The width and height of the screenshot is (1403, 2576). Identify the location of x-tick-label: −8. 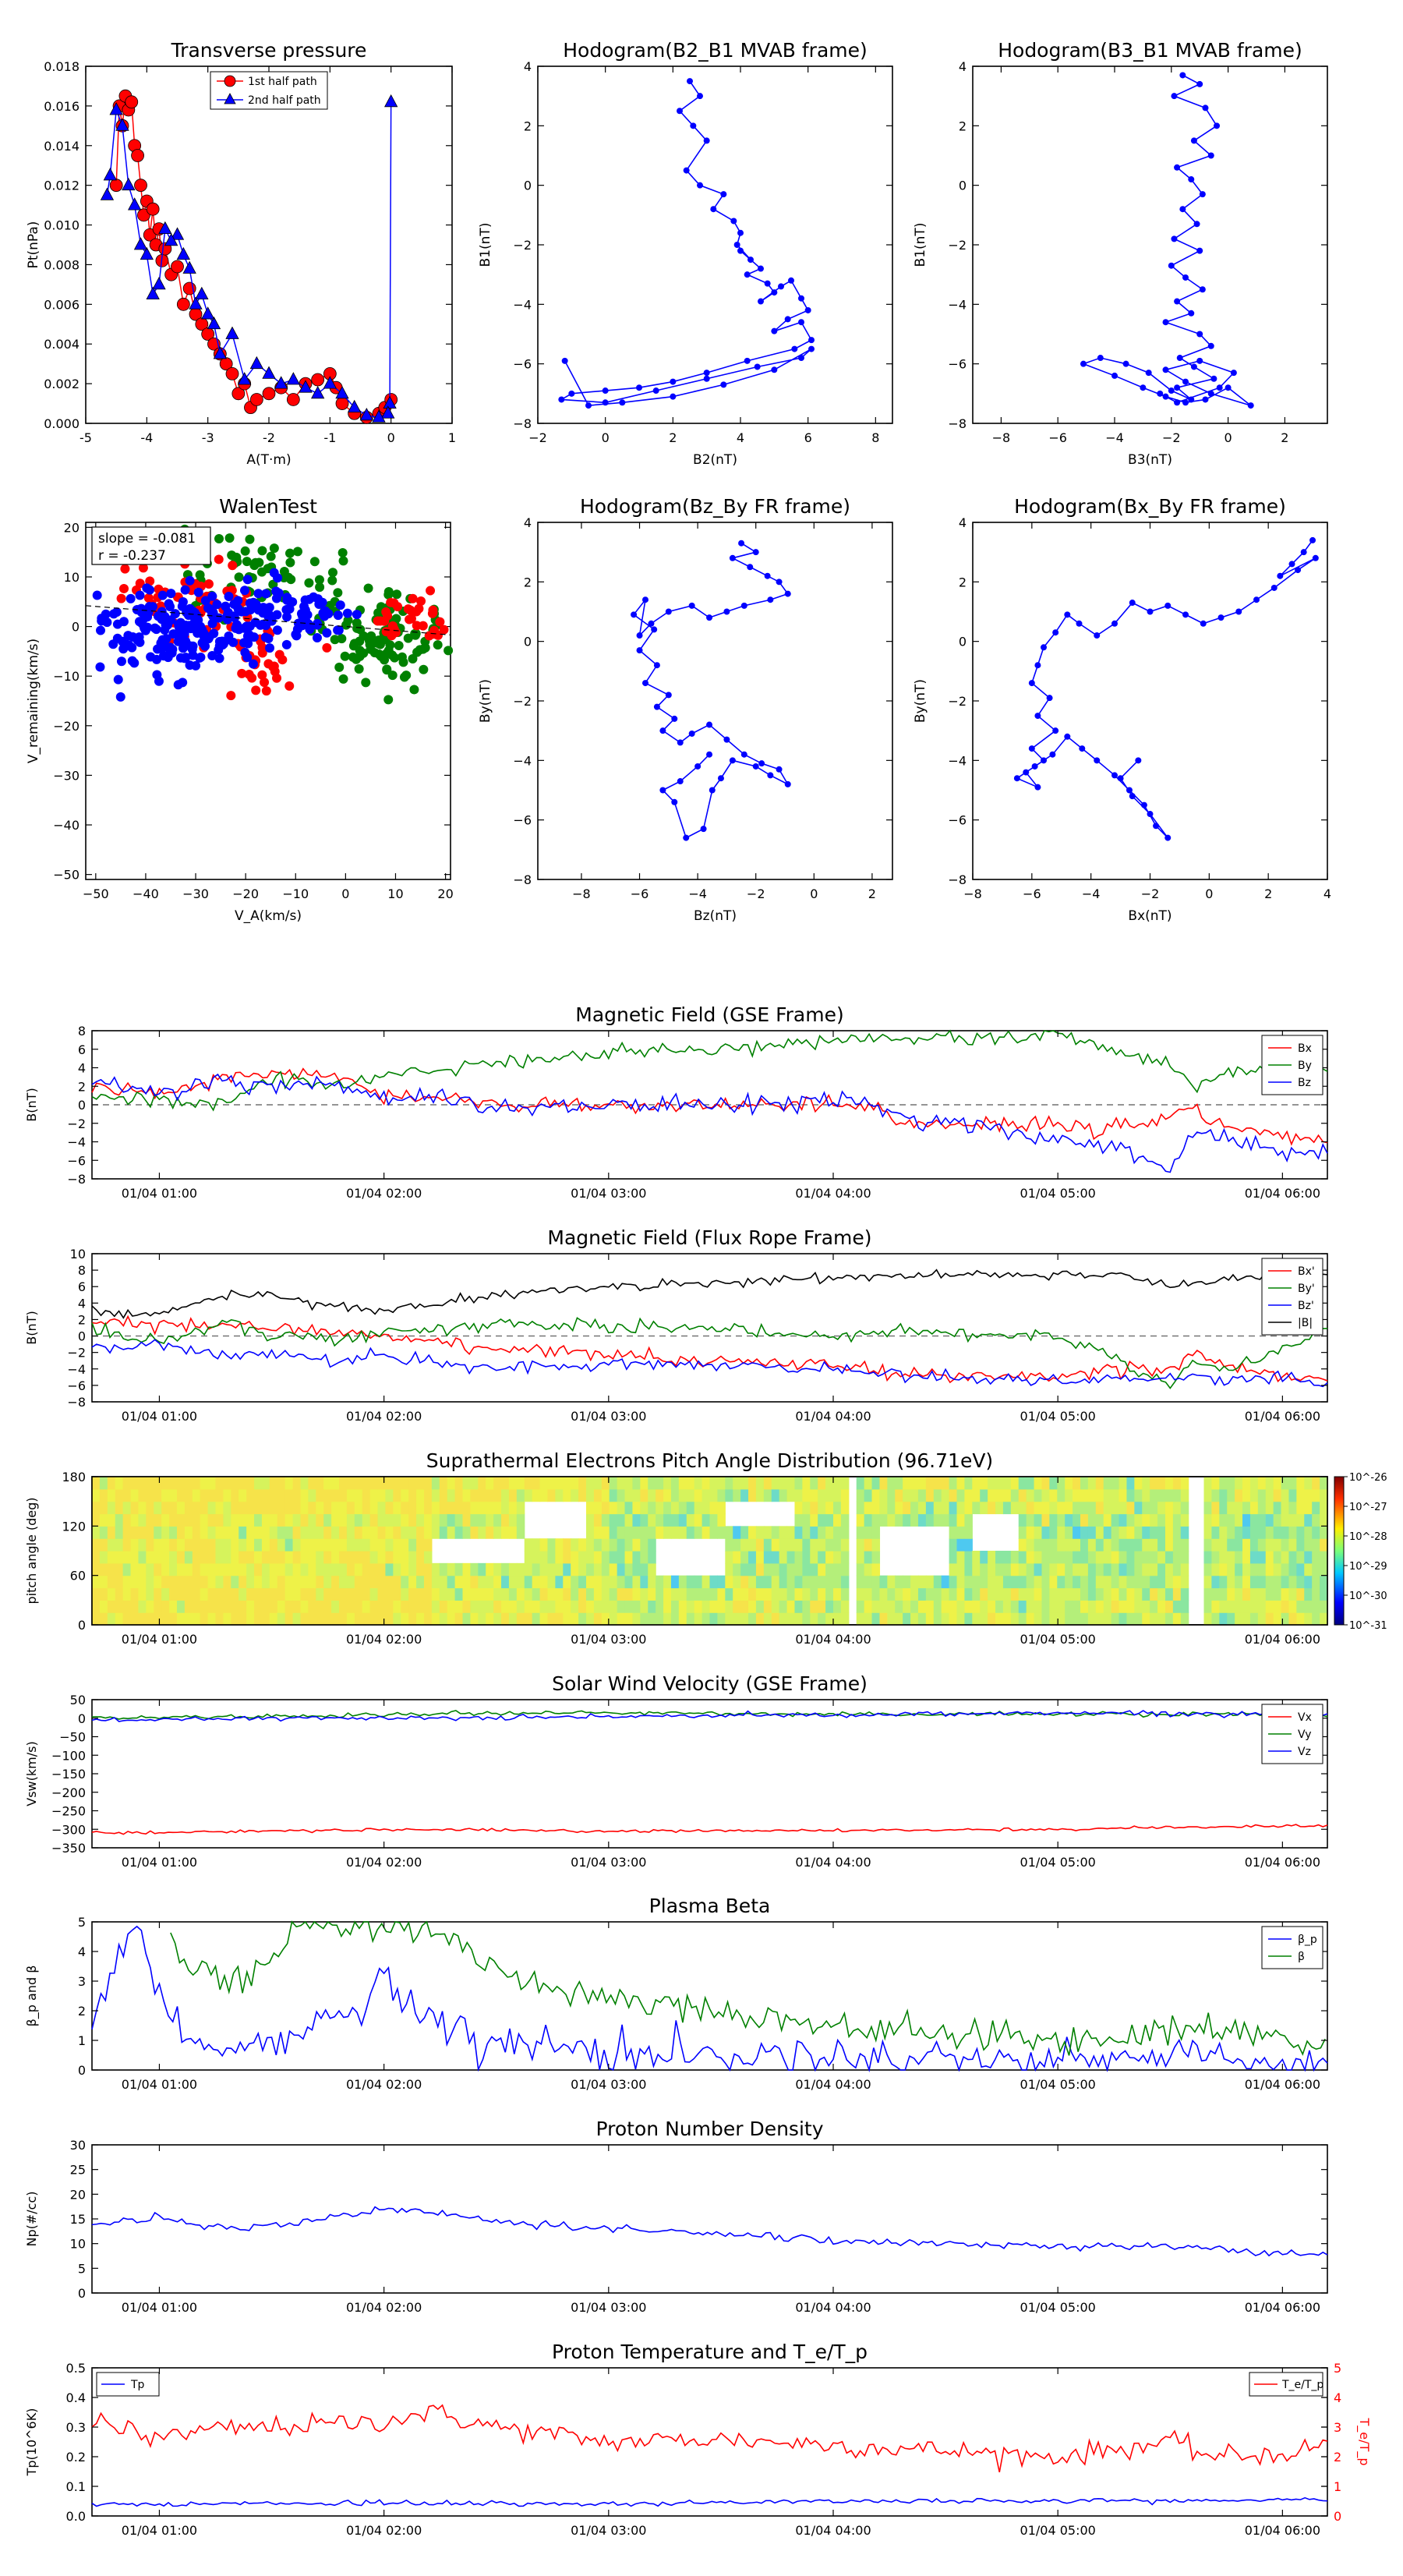
(1001, 437).